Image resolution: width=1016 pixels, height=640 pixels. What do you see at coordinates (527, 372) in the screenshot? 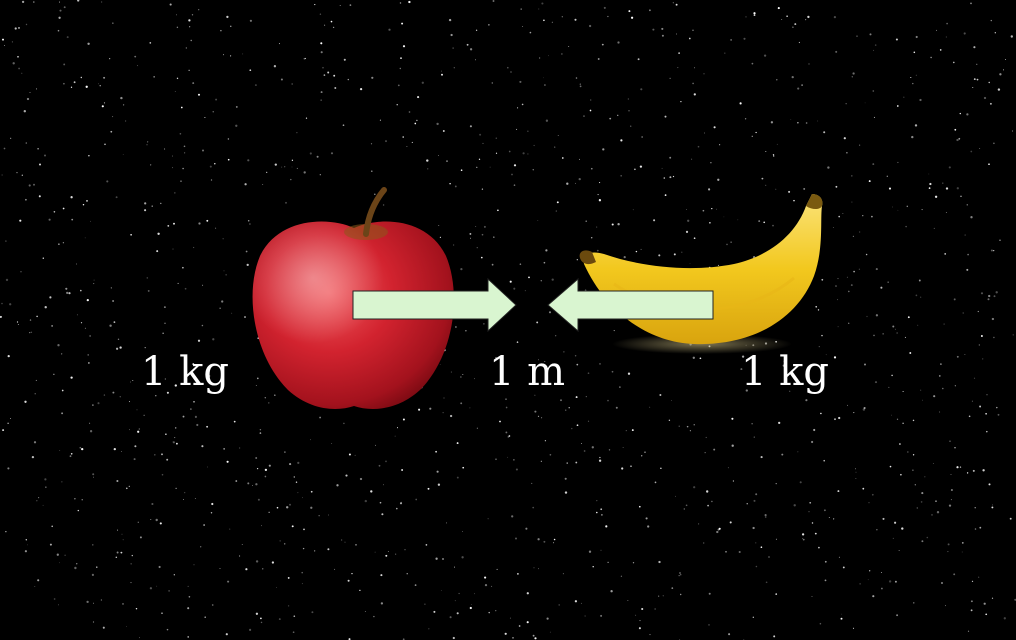
I see `distance-label: 1 m` at bounding box center [527, 372].